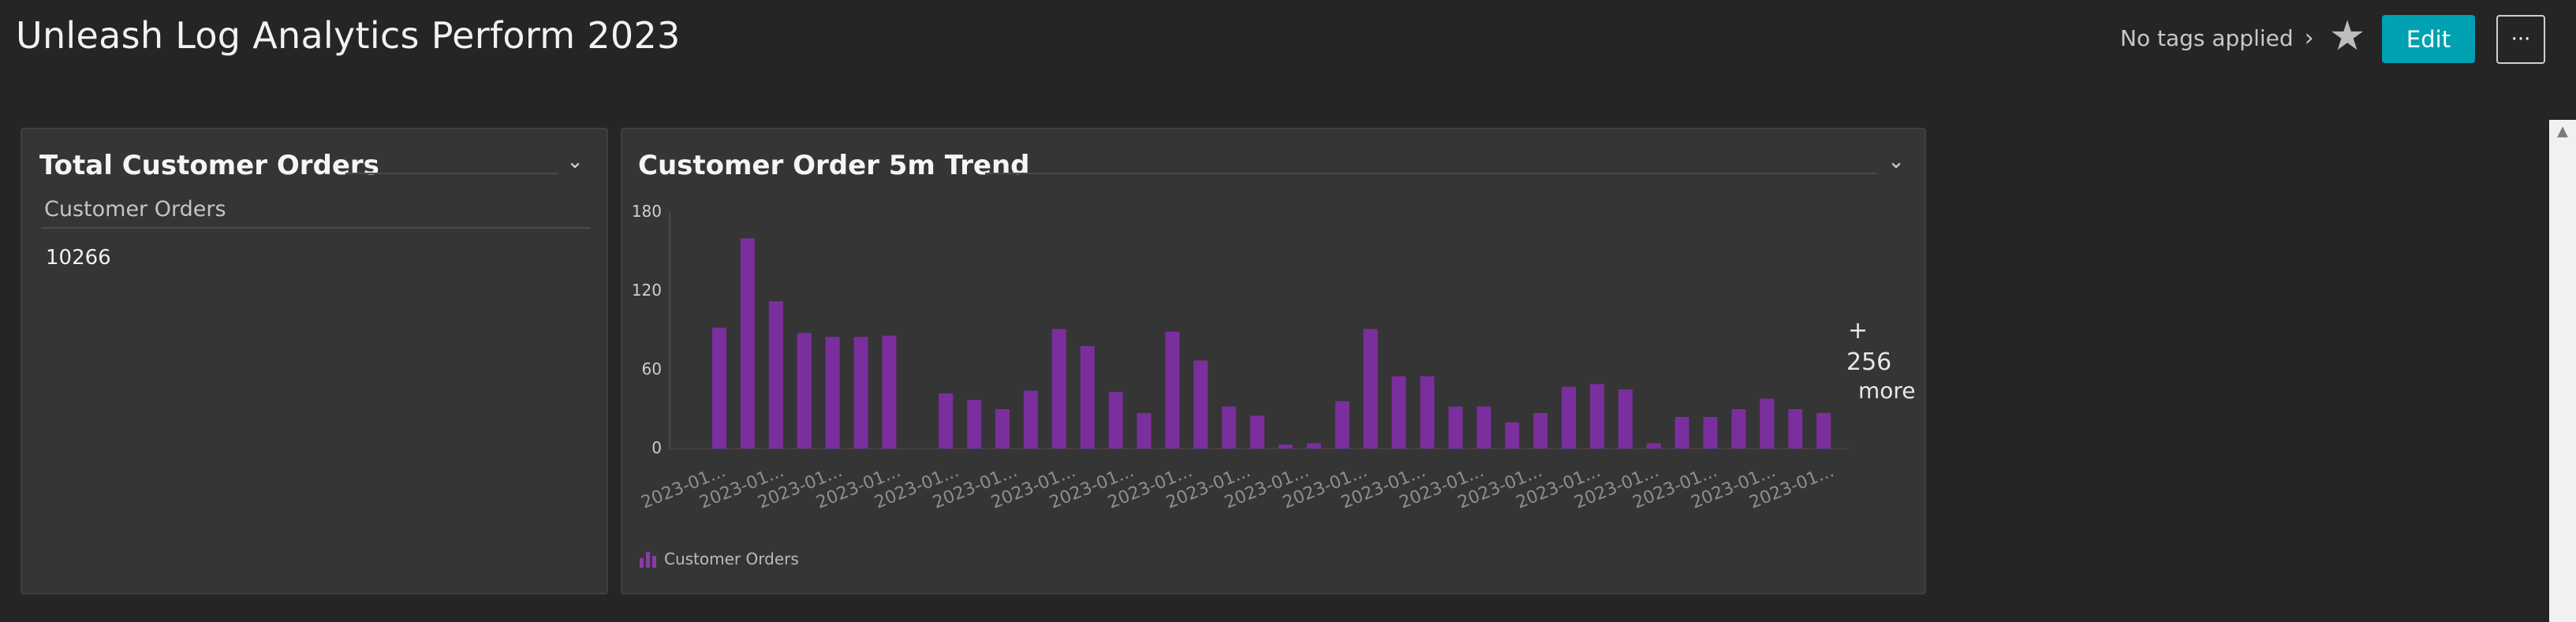 This screenshot has height=622, width=2576. I want to click on more-options-button: ···, so click(2520, 39).